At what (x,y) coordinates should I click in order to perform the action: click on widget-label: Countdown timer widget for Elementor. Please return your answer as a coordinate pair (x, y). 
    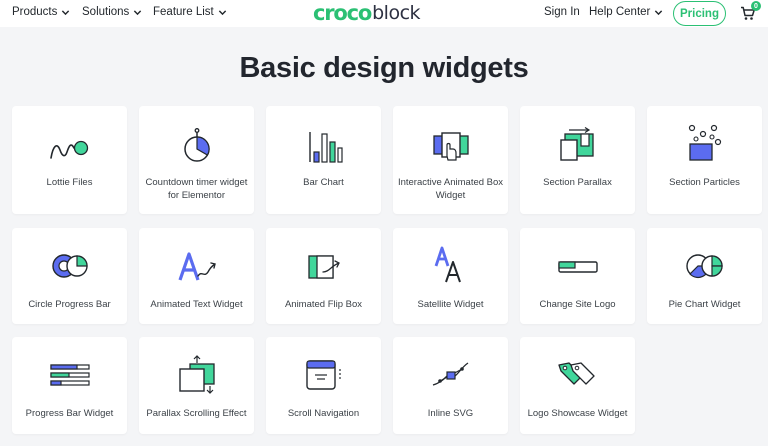
    Looking at the image, I should click on (196, 189).